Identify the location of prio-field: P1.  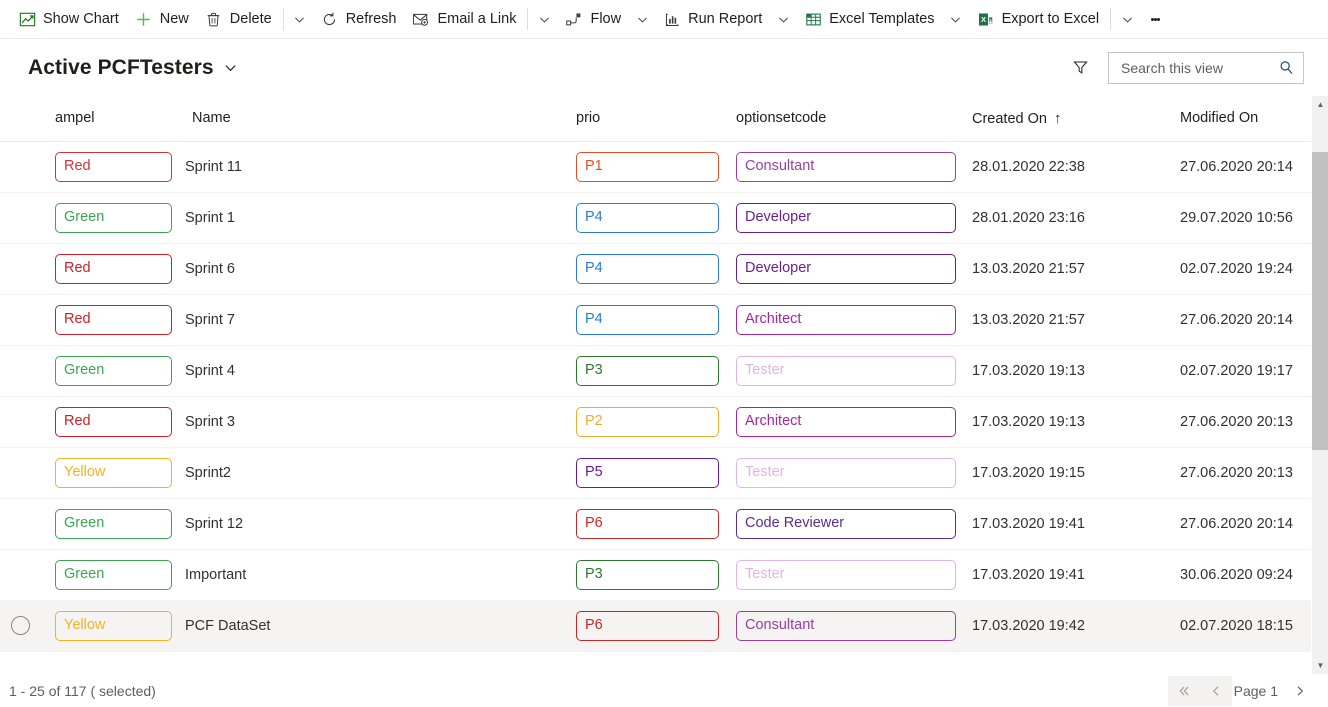
(647, 166).